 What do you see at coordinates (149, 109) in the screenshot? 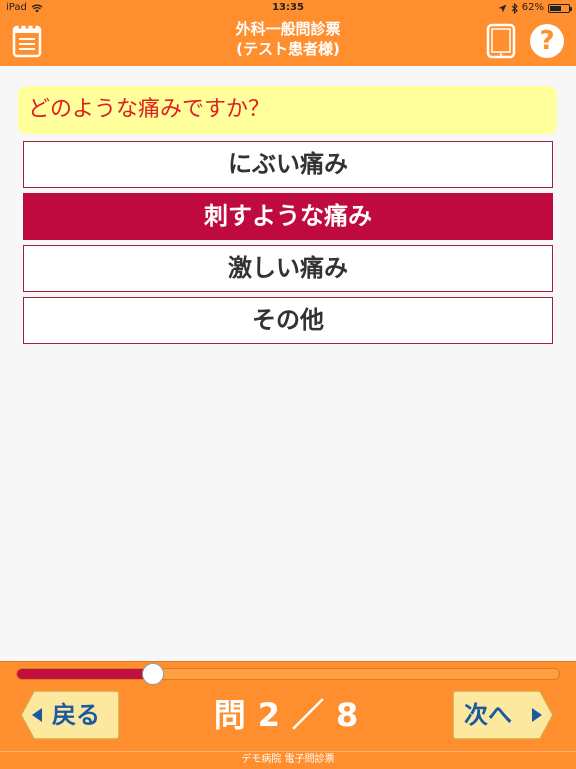
I see `question-text: どのような痛みですか？` at bounding box center [149, 109].